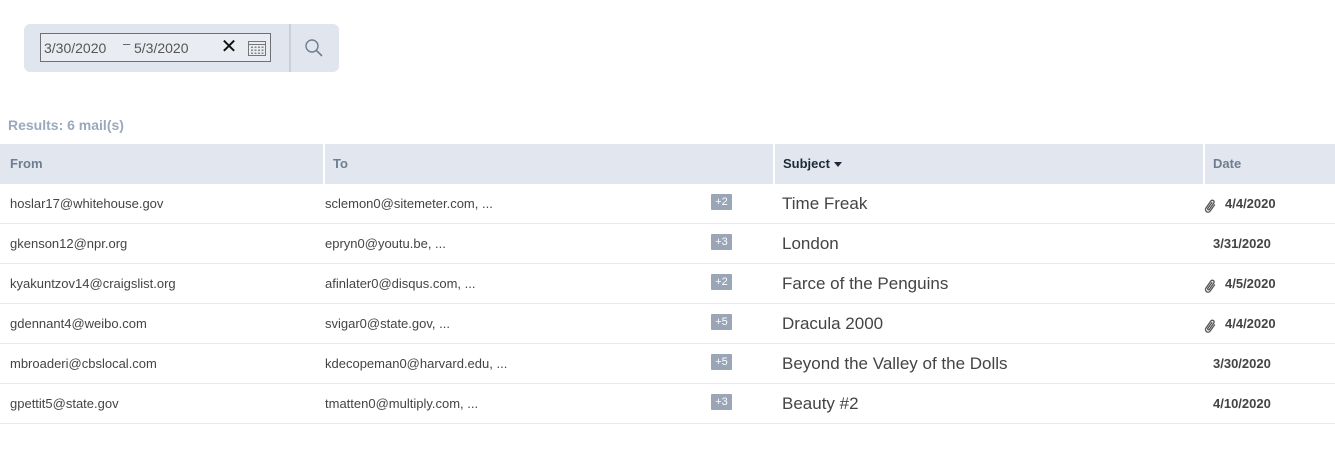 This screenshot has width=1335, height=451. What do you see at coordinates (988, 164) in the screenshot?
I see `column-header-subject: Subject` at bounding box center [988, 164].